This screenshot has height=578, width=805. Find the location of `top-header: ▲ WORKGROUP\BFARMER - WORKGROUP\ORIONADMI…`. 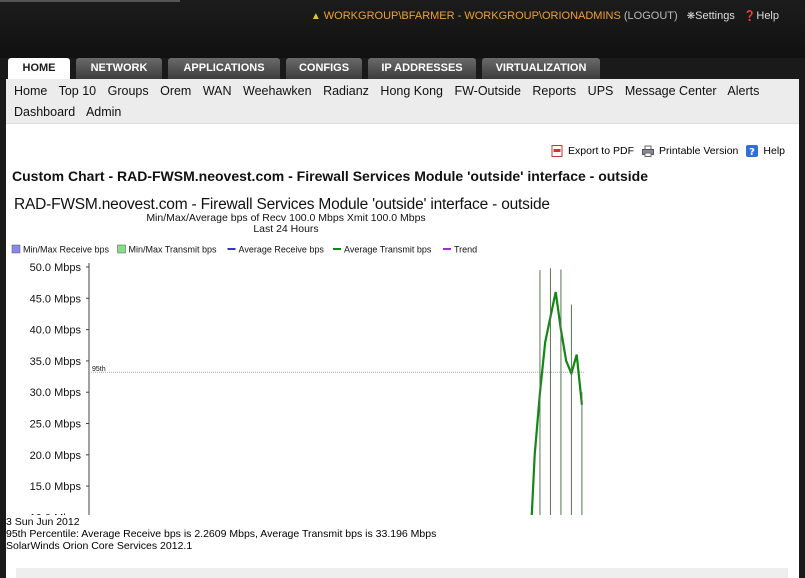

top-header: ▲ WORKGROUP\BFARMER - WORKGROUP\ORIONADMI… is located at coordinates (402, 29).